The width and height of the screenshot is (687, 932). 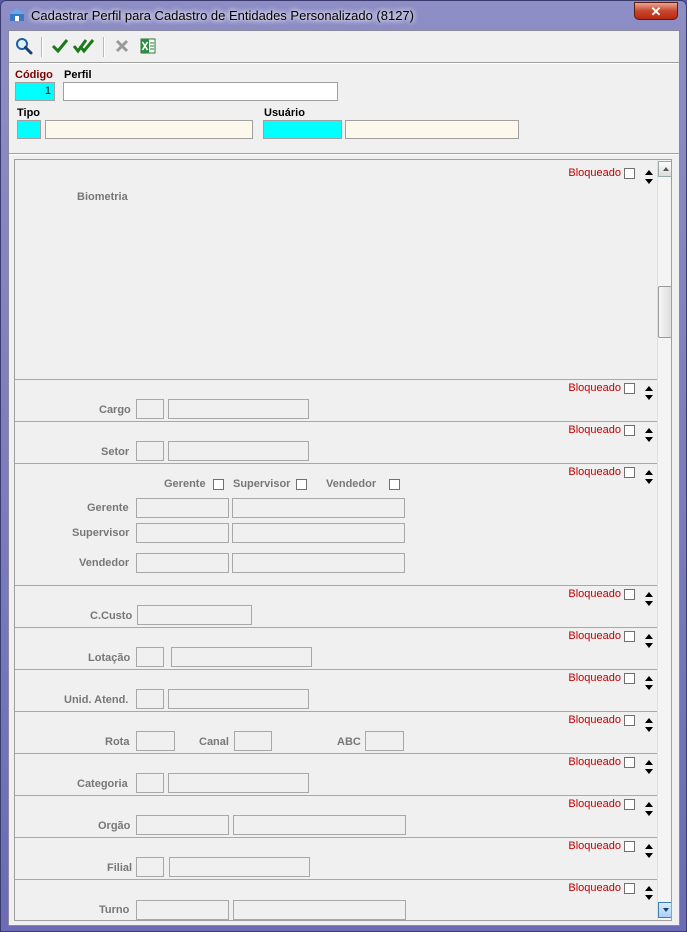 I want to click on tipo-code-input, so click(x=29, y=129).